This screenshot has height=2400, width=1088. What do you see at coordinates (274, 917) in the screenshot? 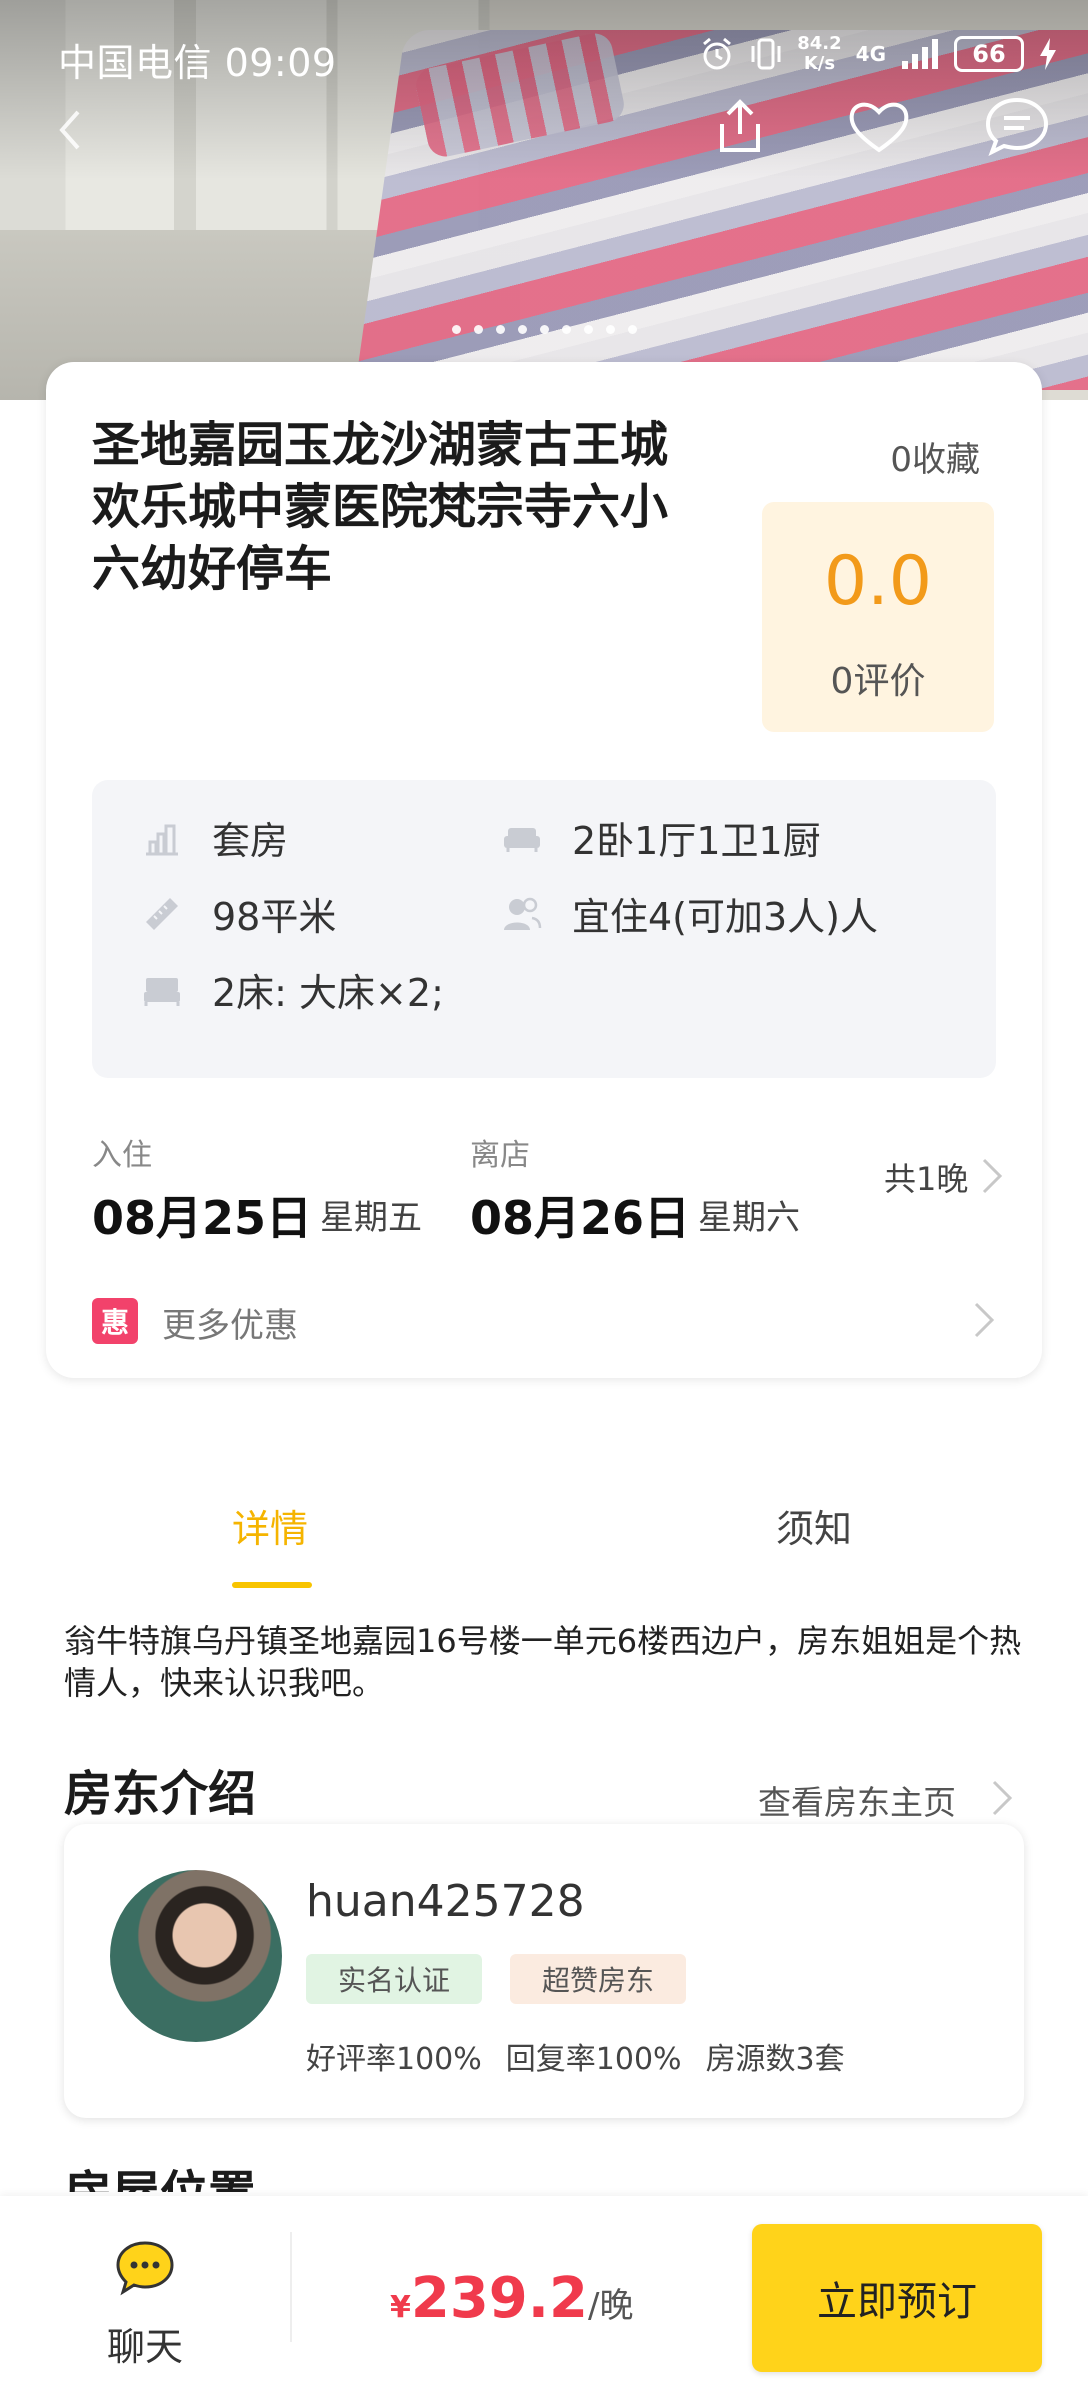
I see `info-area-text: 98平米` at bounding box center [274, 917].